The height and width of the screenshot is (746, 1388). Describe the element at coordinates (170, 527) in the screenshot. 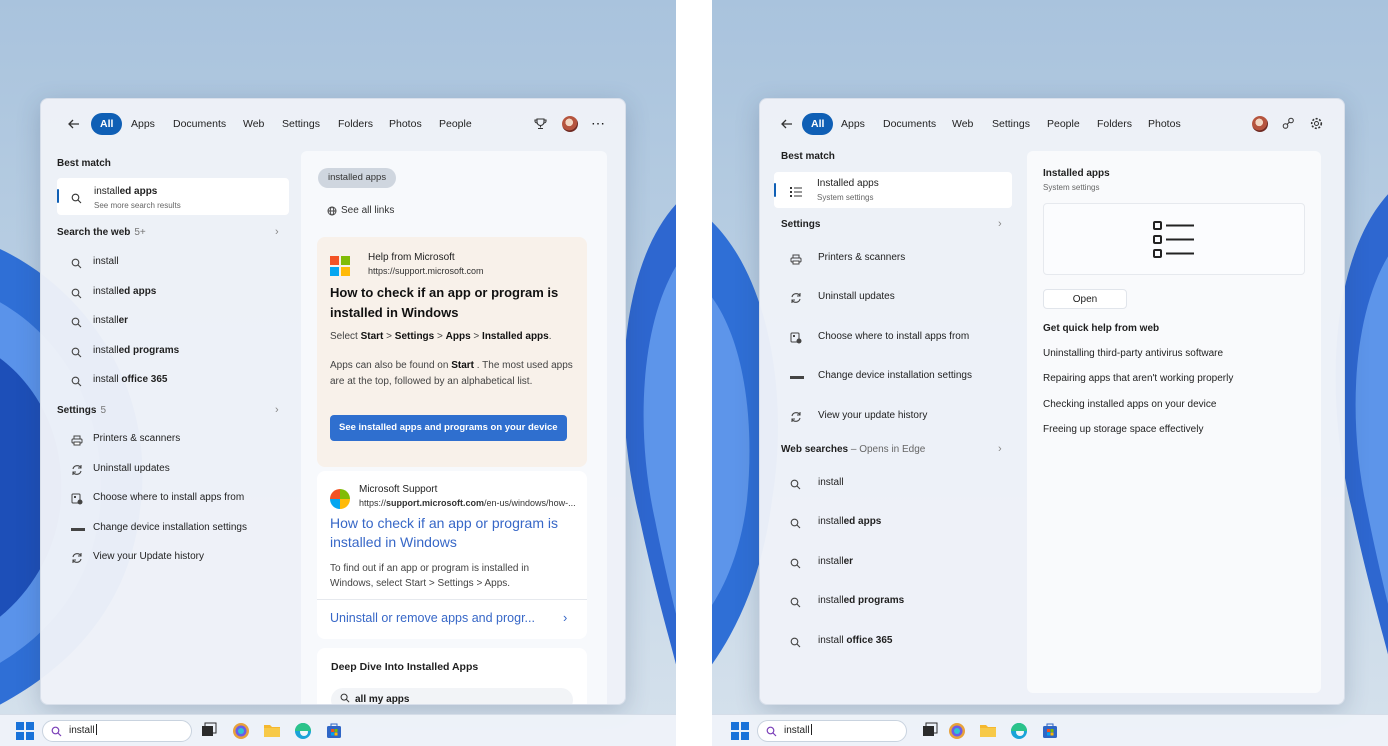

I see `settings-item-label: Change device installation settings` at that location.